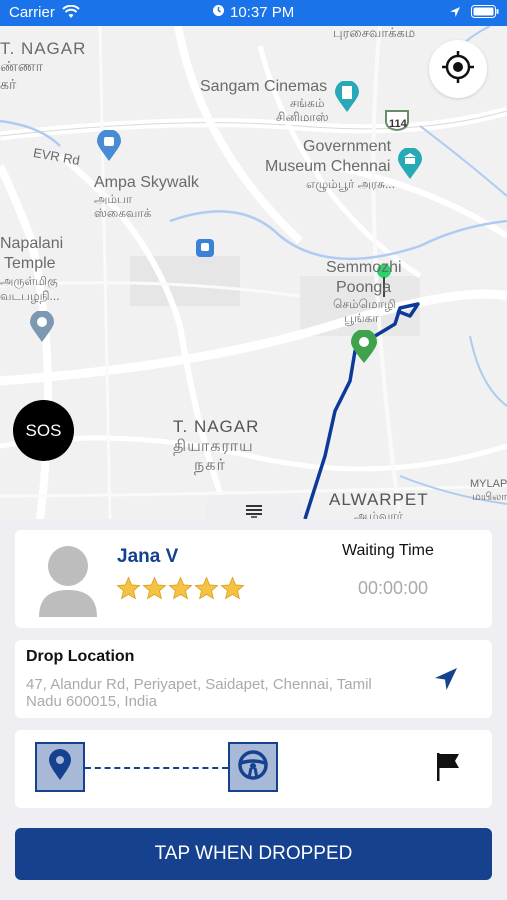 The height and width of the screenshot is (900, 507). Describe the element at coordinates (489, 497) in the screenshot. I see `map-label-mylapore-ta: மயிலா` at that location.